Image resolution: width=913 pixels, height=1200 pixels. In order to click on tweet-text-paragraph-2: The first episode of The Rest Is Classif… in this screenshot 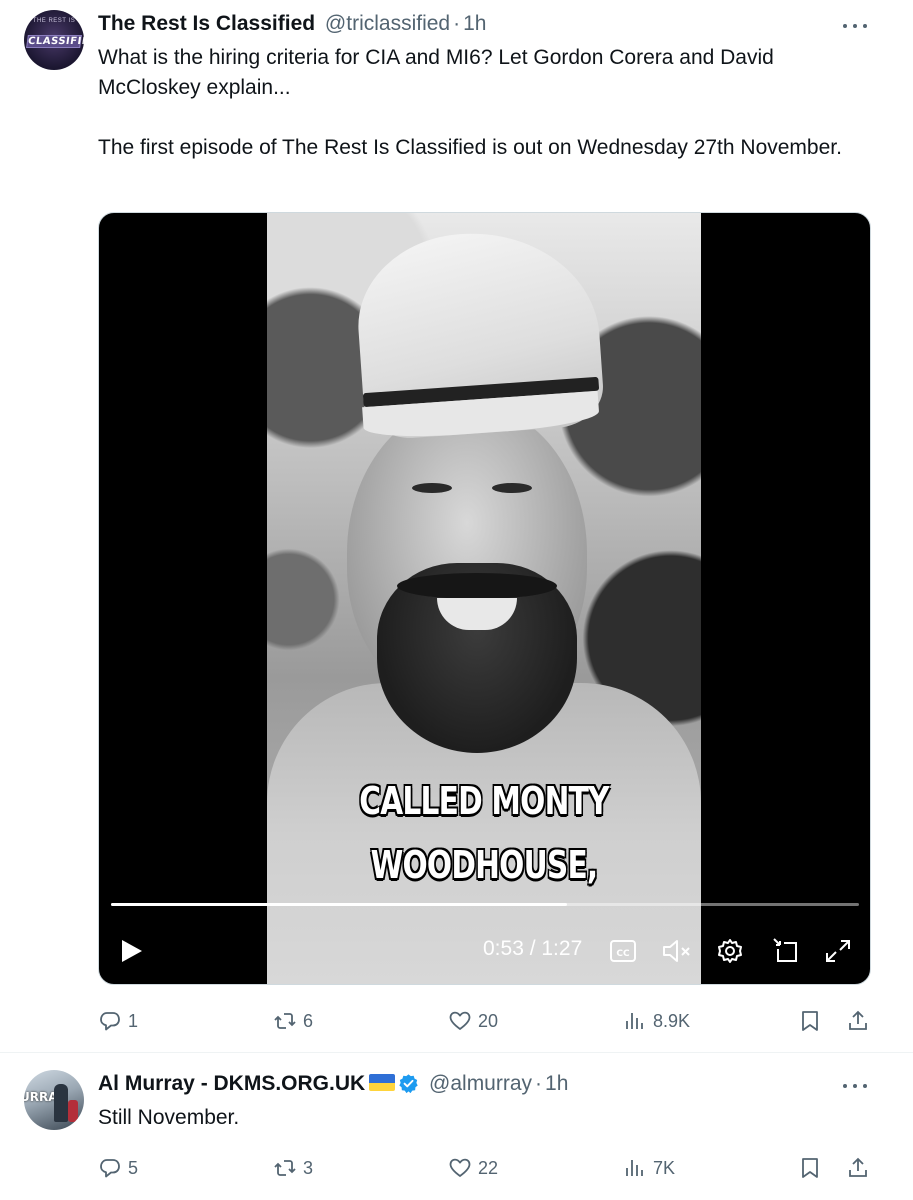, I will do `click(470, 147)`.